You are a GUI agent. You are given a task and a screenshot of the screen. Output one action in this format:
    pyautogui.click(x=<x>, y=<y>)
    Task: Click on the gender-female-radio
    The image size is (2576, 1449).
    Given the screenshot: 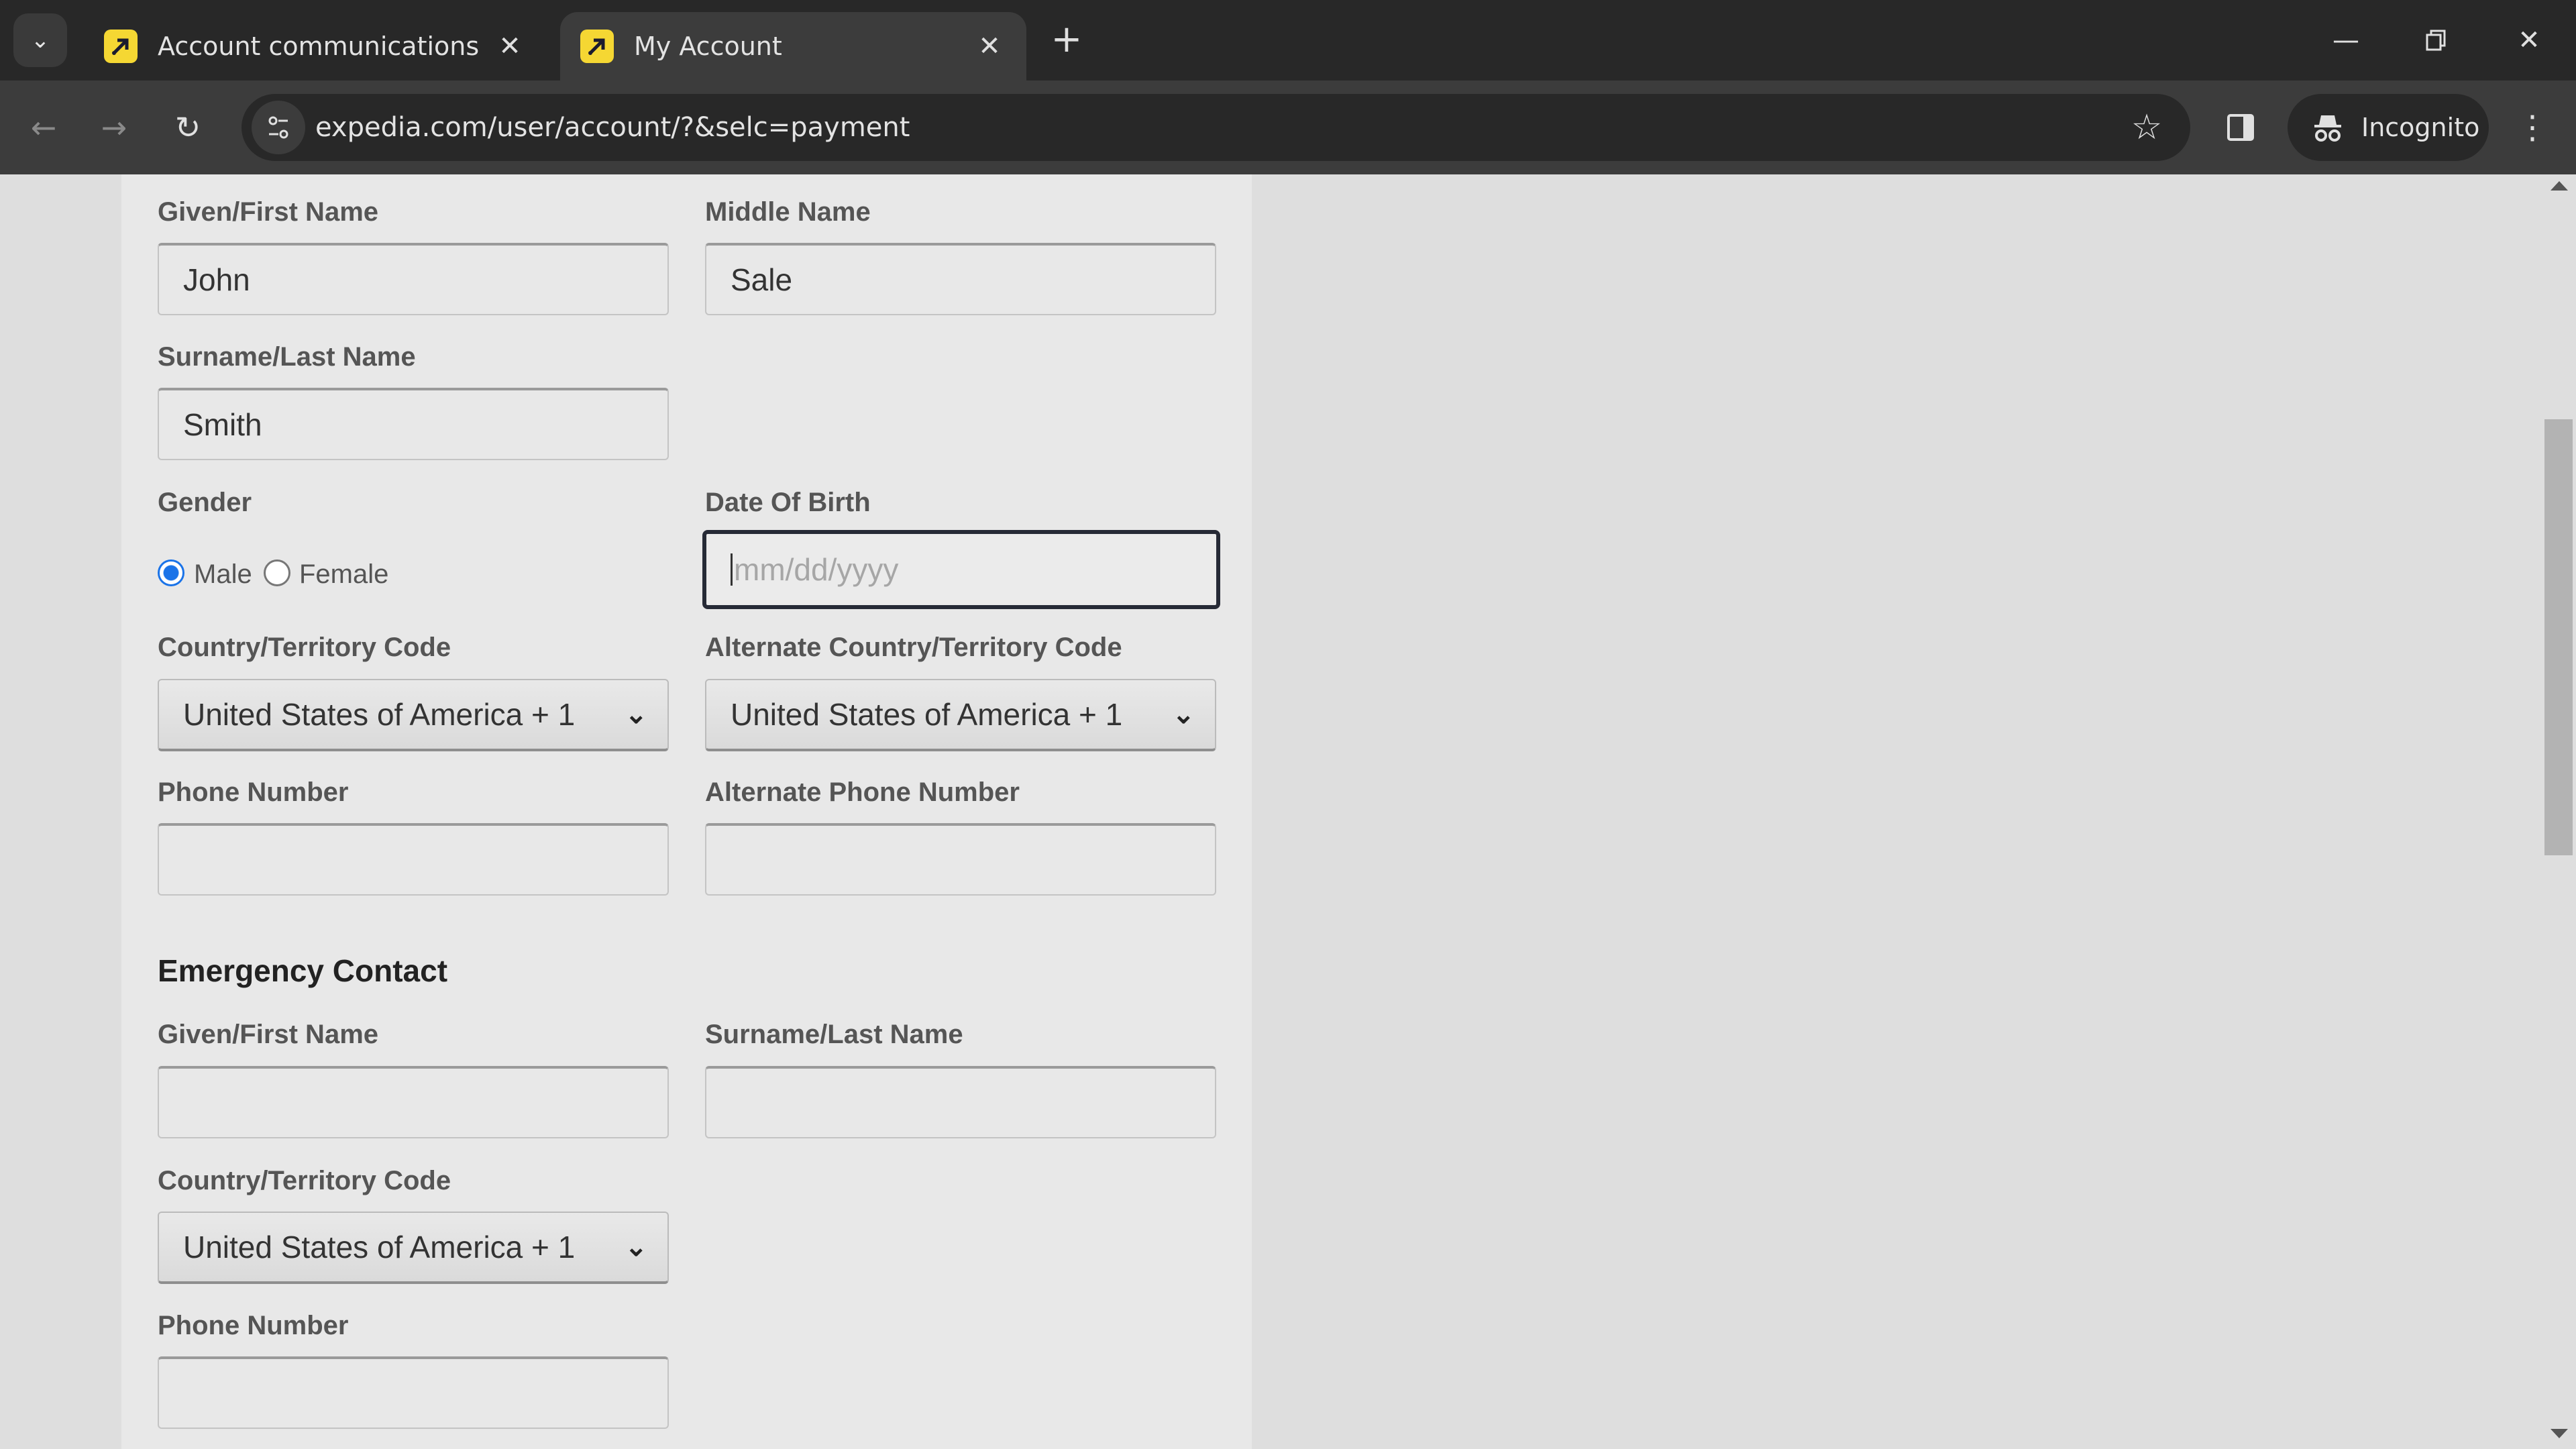 What is the action you would take?
    pyautogui.click(x=277, y=572)
    